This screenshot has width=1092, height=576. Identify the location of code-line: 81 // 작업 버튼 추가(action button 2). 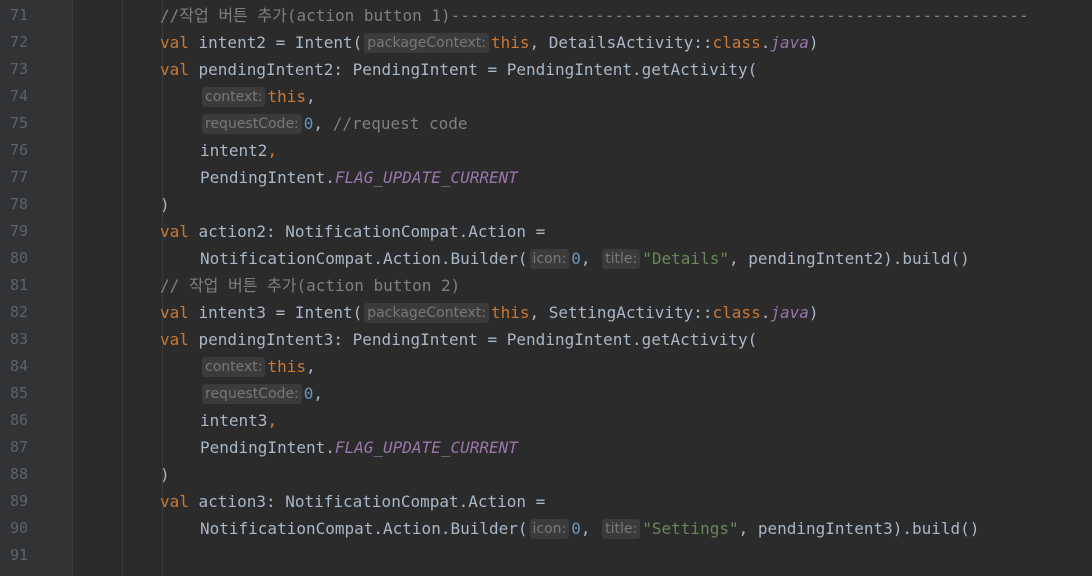
(546, 285).